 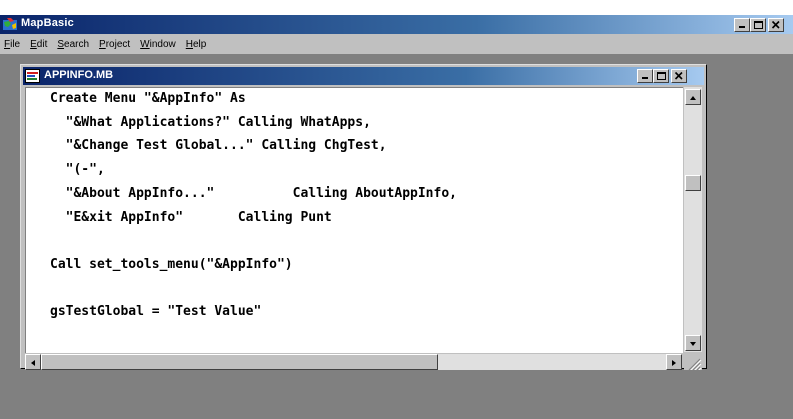 I want to click on menu-mnemonic: H, so click(x=189, y=44).